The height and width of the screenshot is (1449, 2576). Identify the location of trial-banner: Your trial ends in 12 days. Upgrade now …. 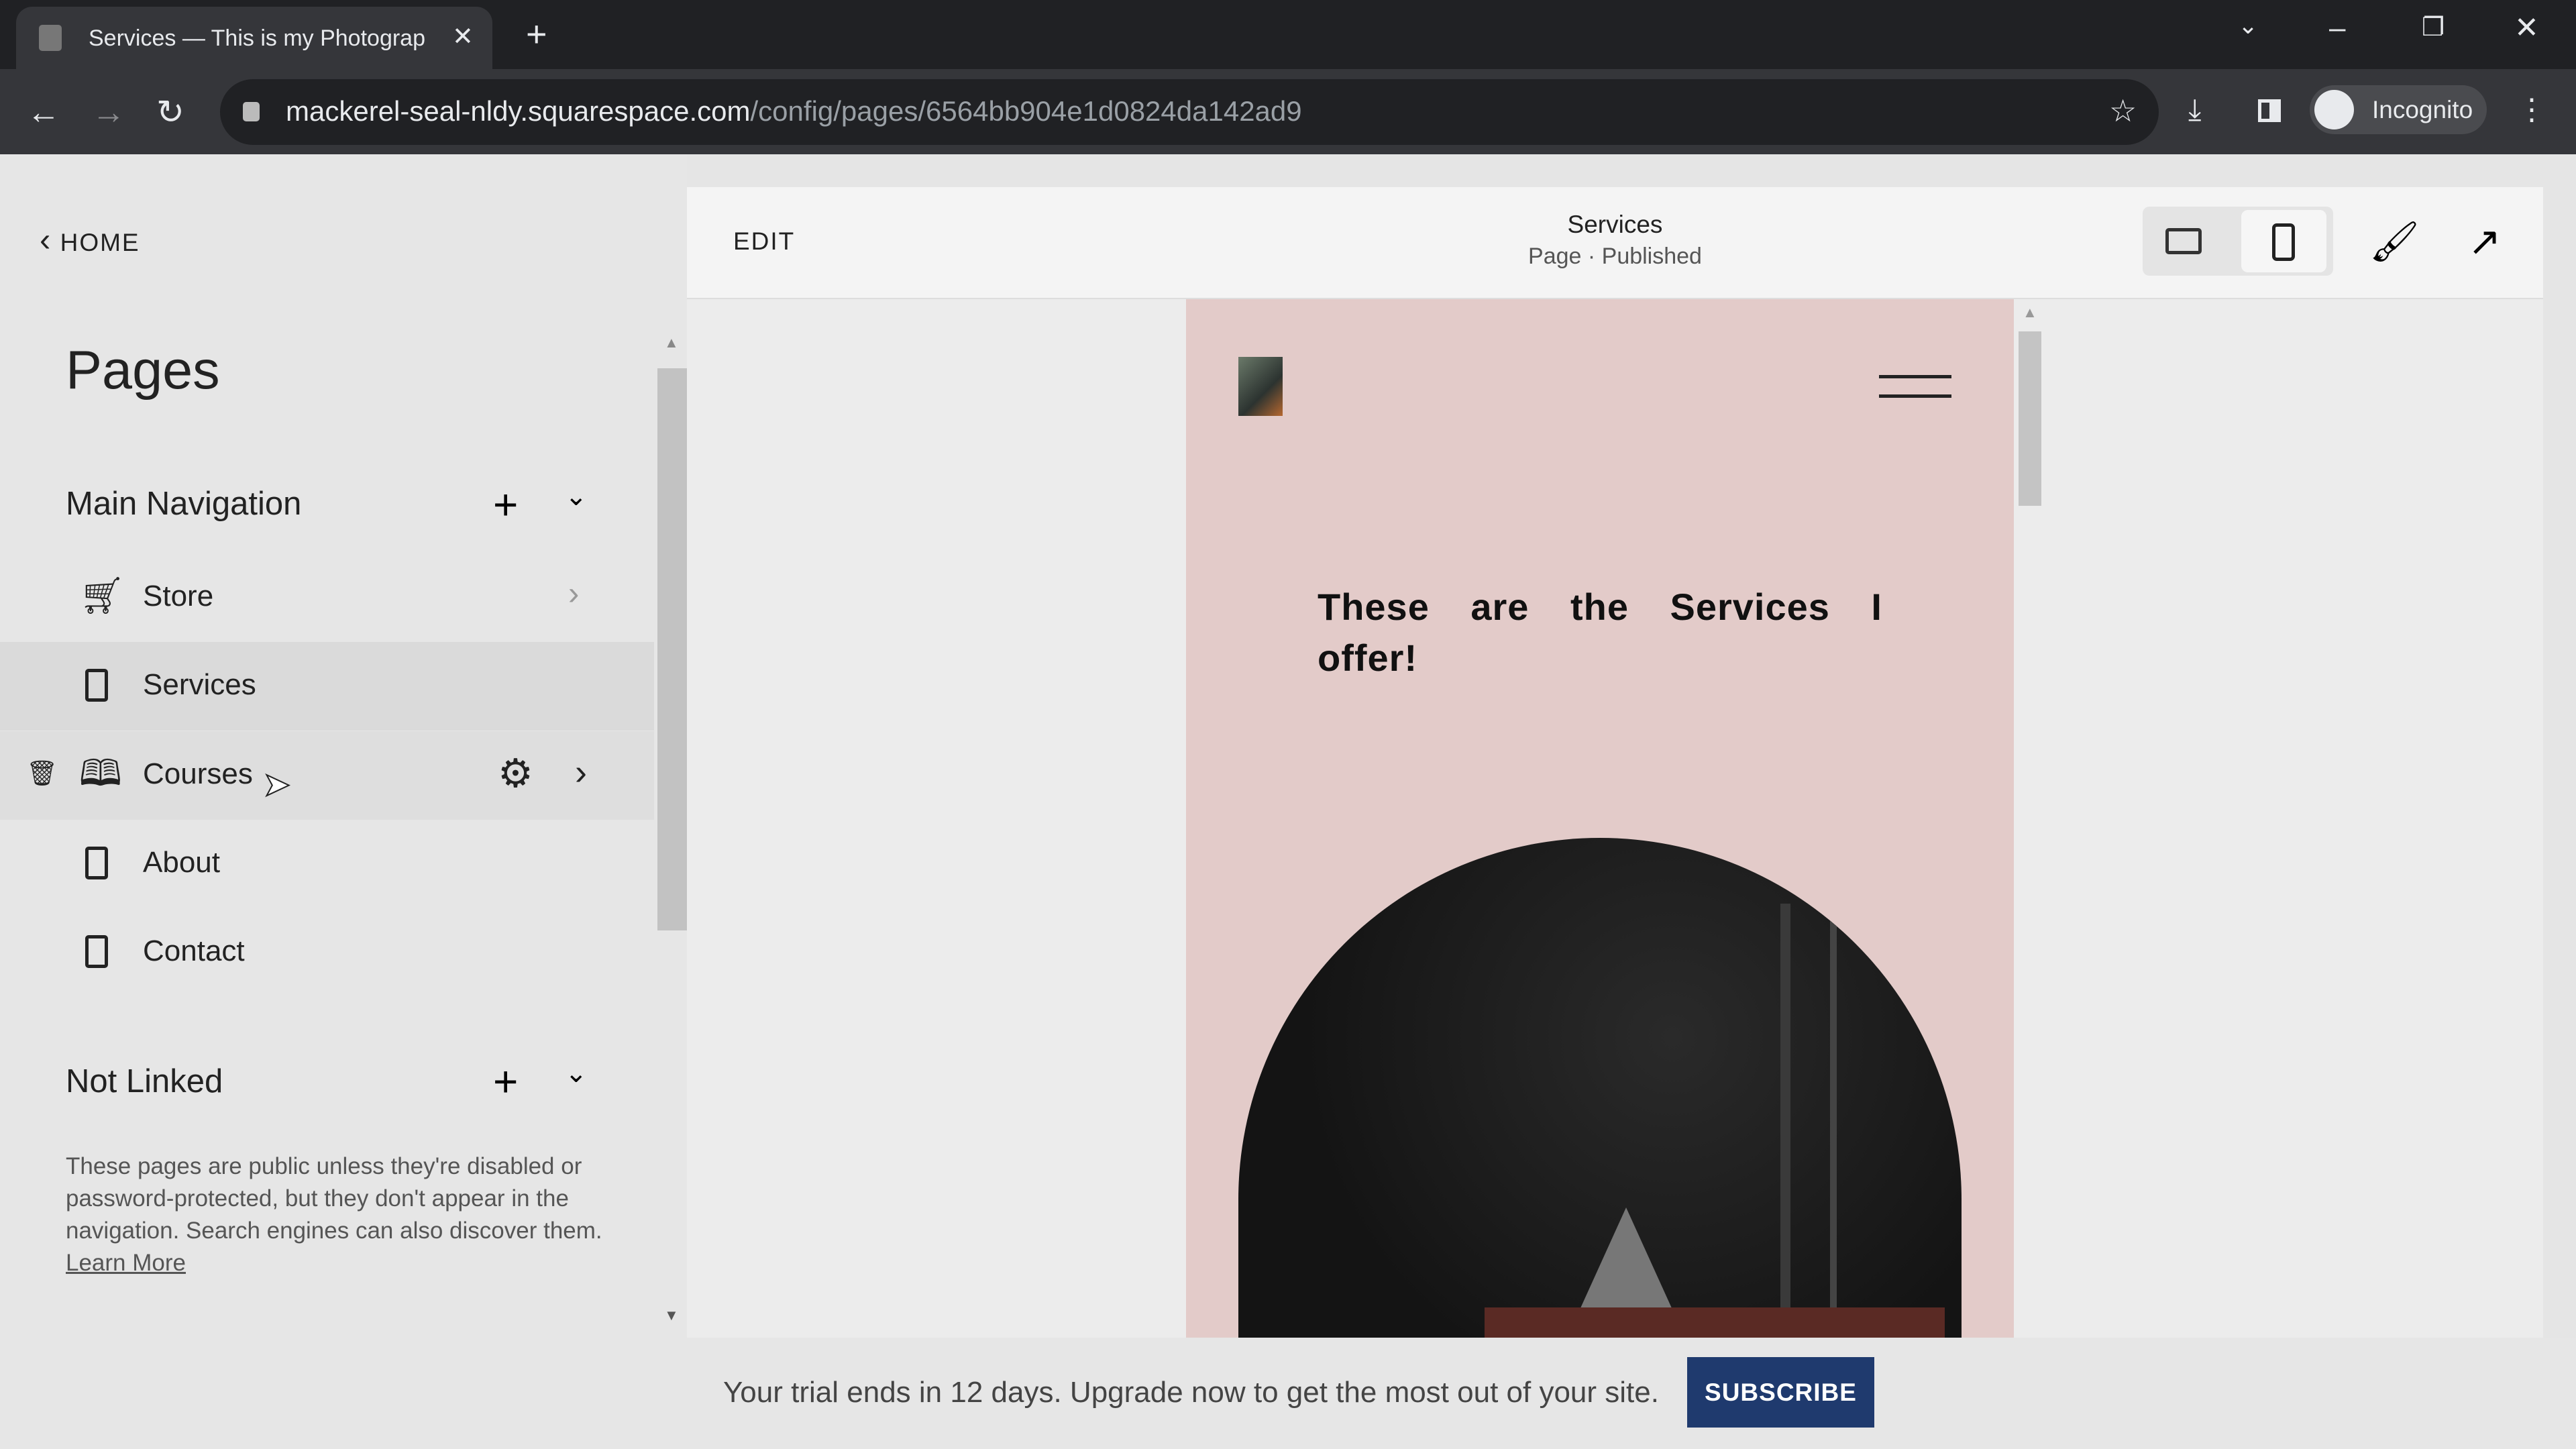
(1288, 1393).